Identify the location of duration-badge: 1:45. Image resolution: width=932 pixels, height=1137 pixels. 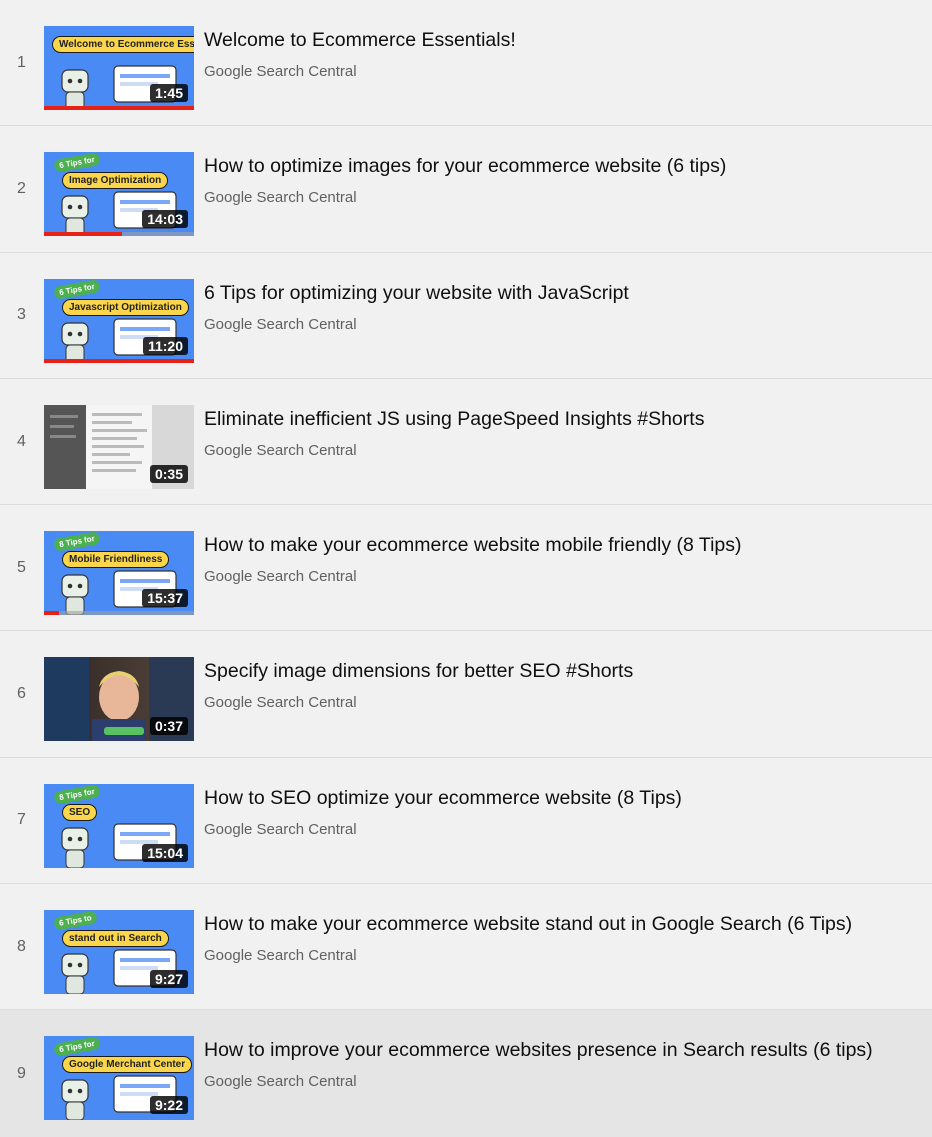
(168, 93).